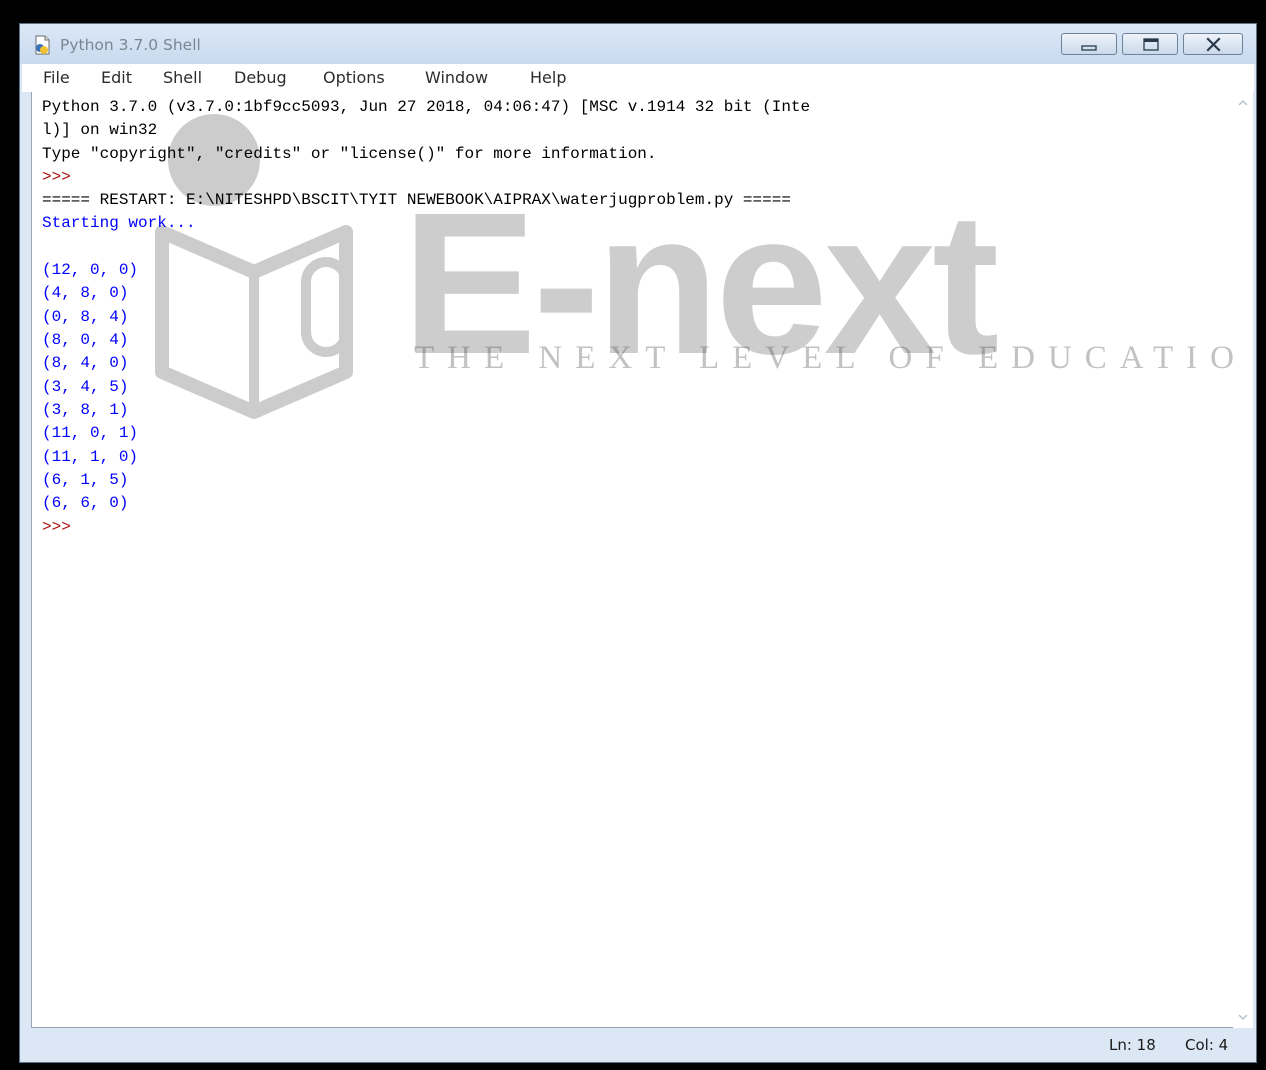  I want to click on maximize-icon, so click(1151, 44).